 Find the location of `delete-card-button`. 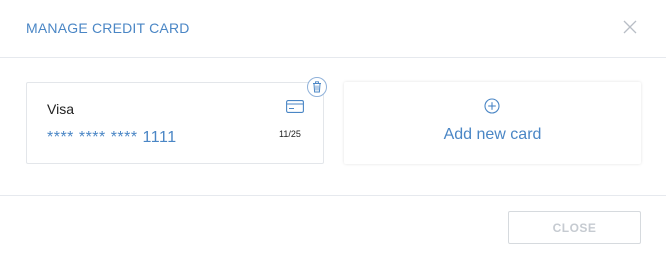

delete-card-button is located at coordinates (317, 87).